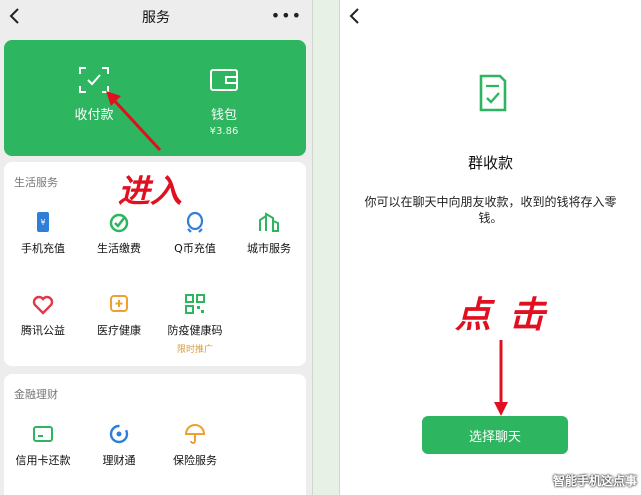  What do you see at coordinates (150, 191) in the screenshot?
I see `enter-annotation: 进入` at bounding box center [150, 191].